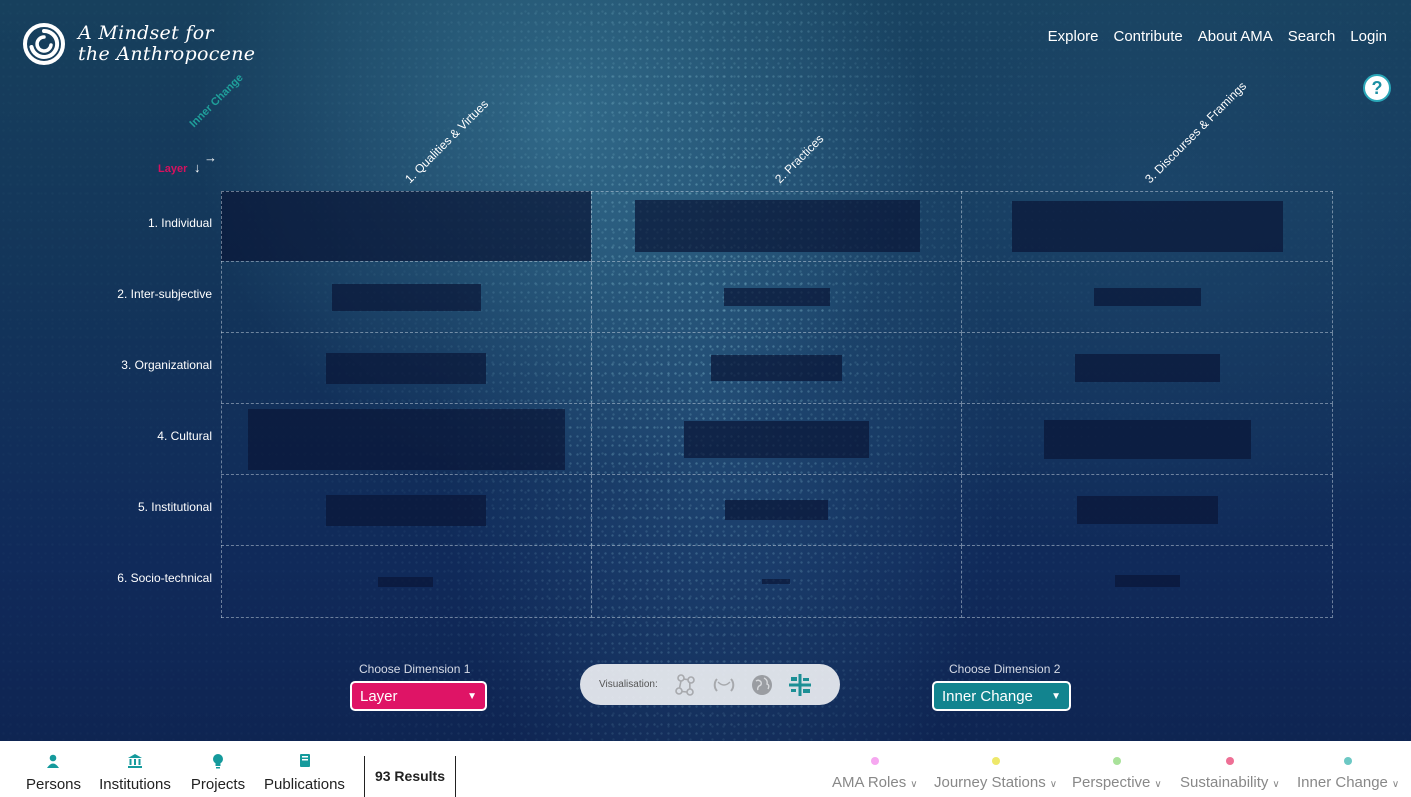 This screenshot has width=1411, height=797. I want to click on brand-name: A Mindset for the Anthropocene, so click(166, 44).